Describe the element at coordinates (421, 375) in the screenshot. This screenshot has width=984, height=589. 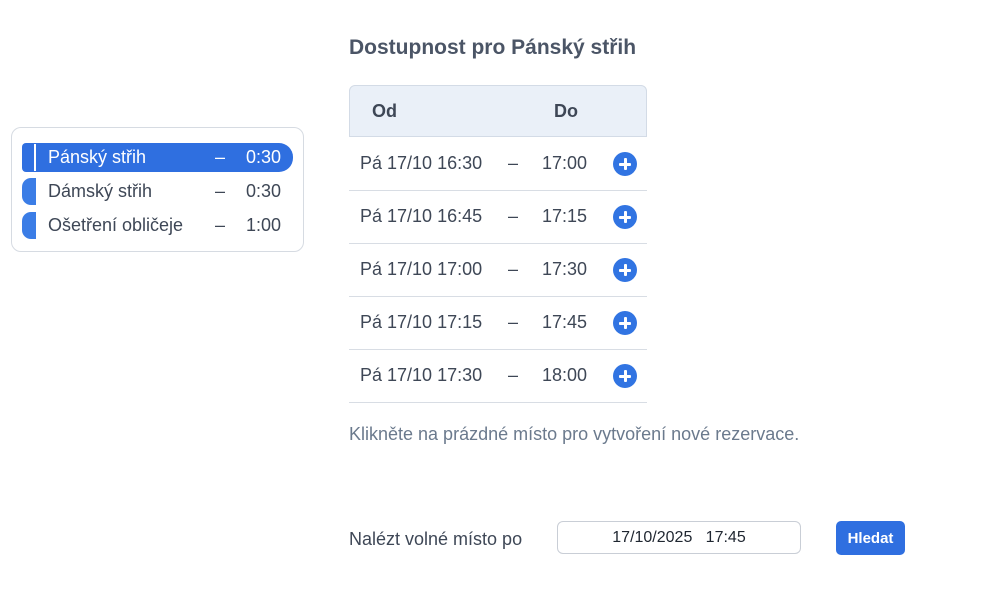
I see `slot-from: Pá 17/10 17:30` at that location.